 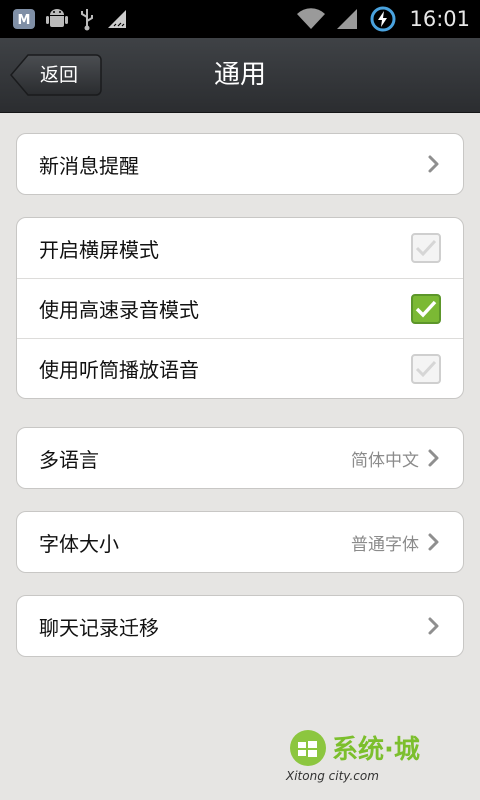 I want to click on back-label: 返回, so click(x=59, y=75).